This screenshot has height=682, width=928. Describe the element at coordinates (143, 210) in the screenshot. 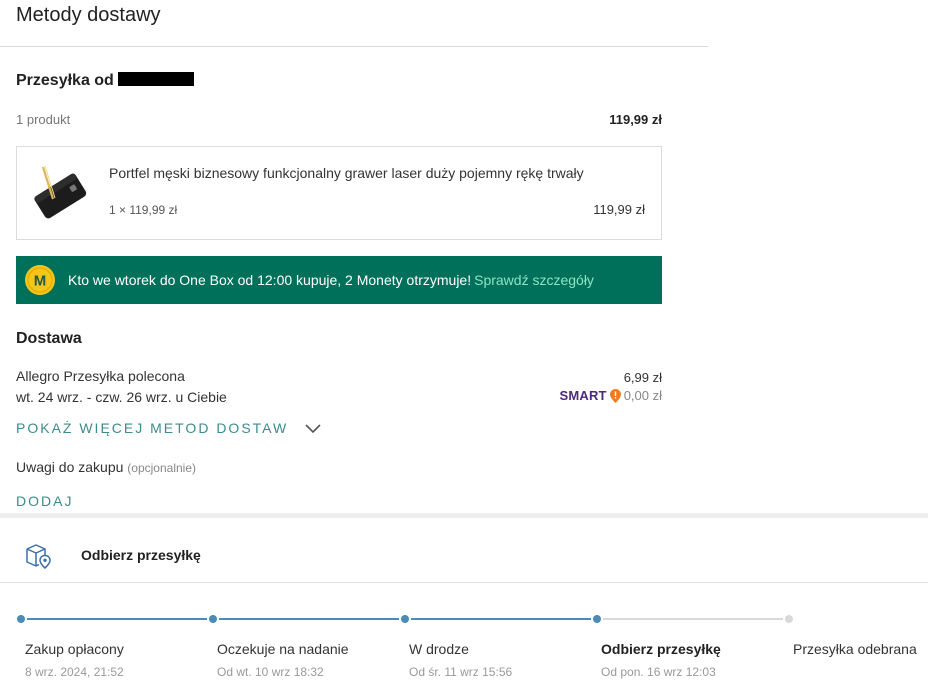

I see `product-quantity: 1 × 119,99 zł` at that location.